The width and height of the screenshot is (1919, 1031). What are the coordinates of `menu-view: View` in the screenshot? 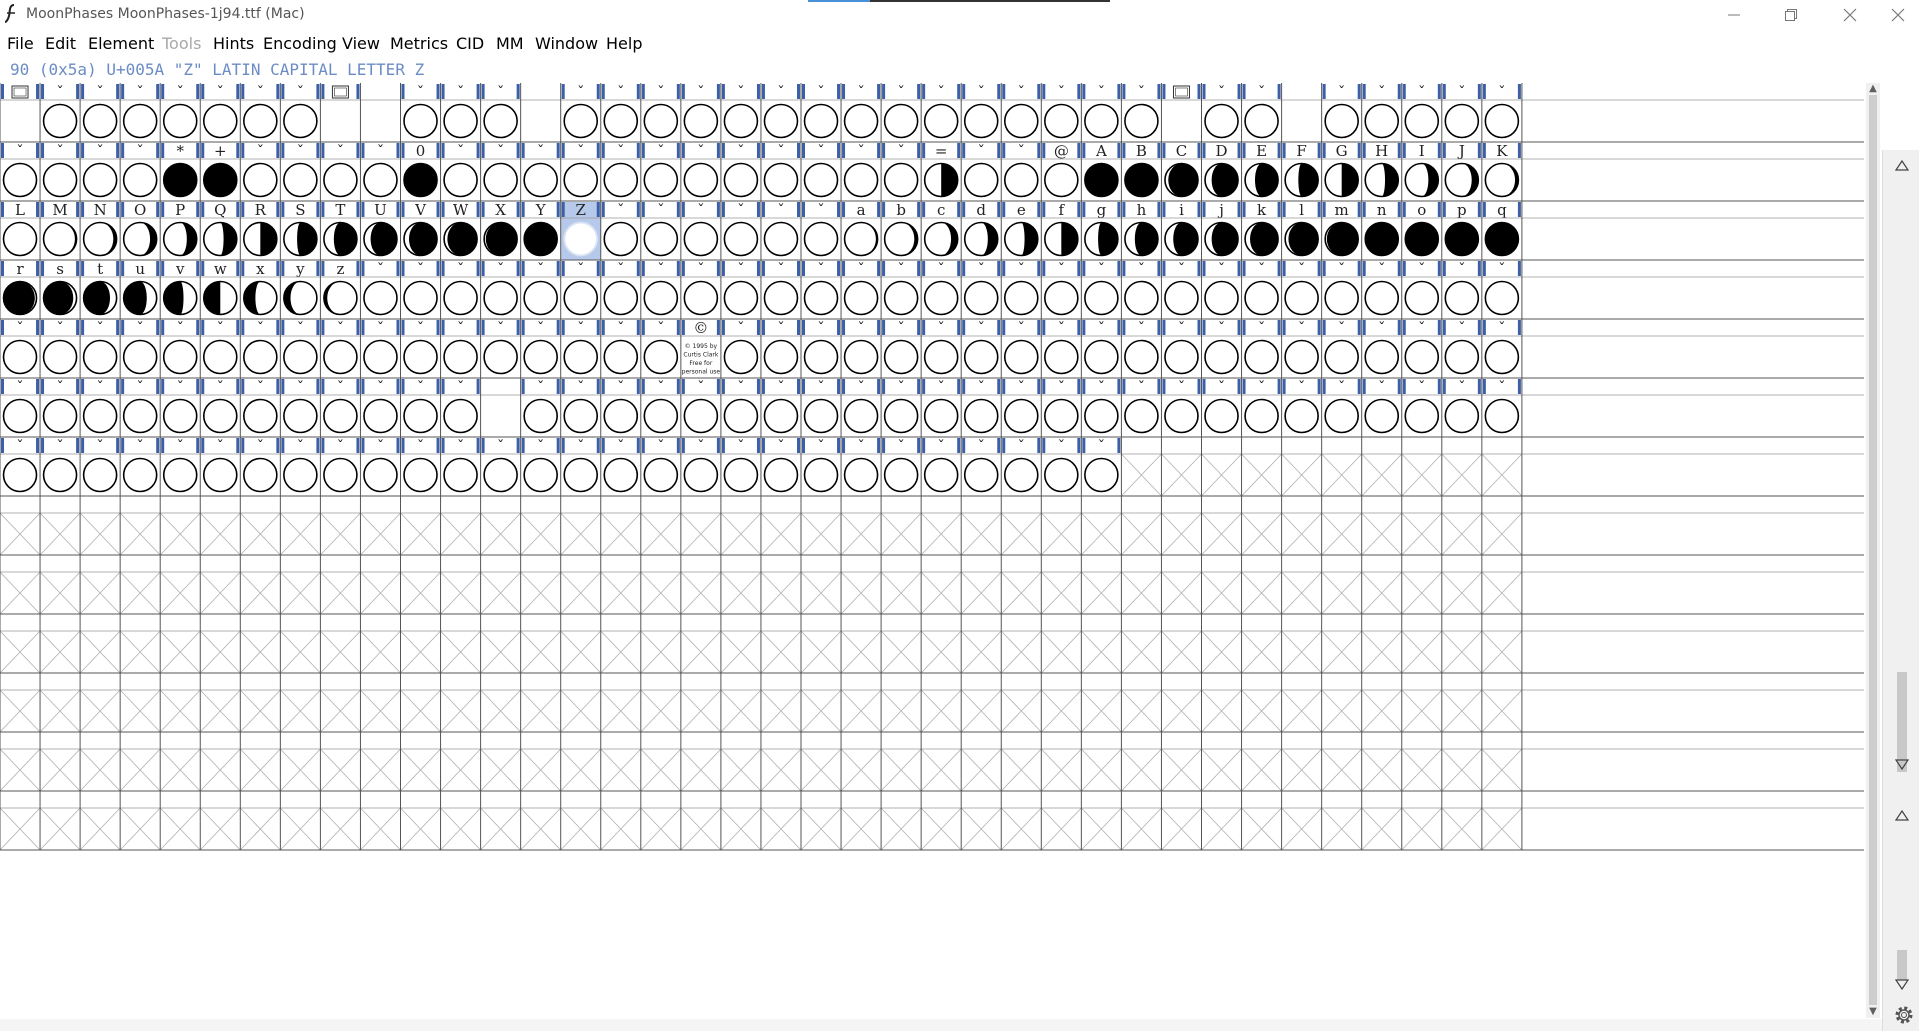 It's located at (361, 43).